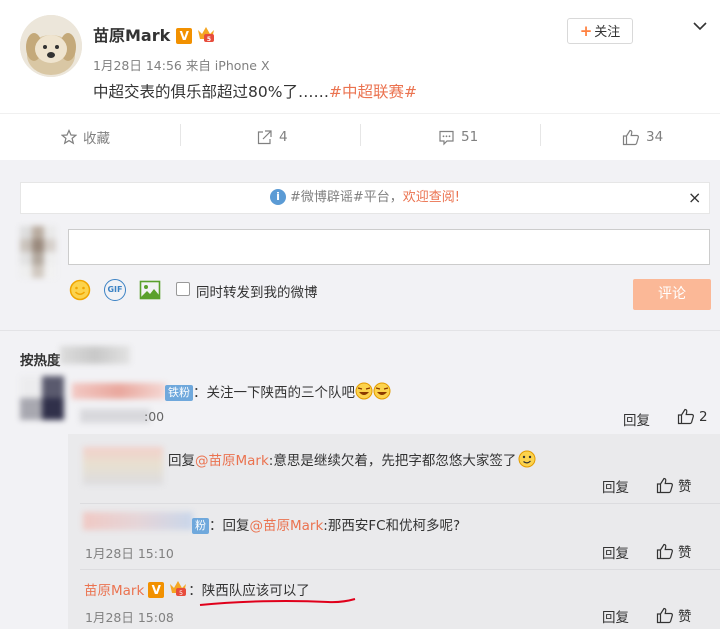  I want to click on blurred-time, so click(115, 416).